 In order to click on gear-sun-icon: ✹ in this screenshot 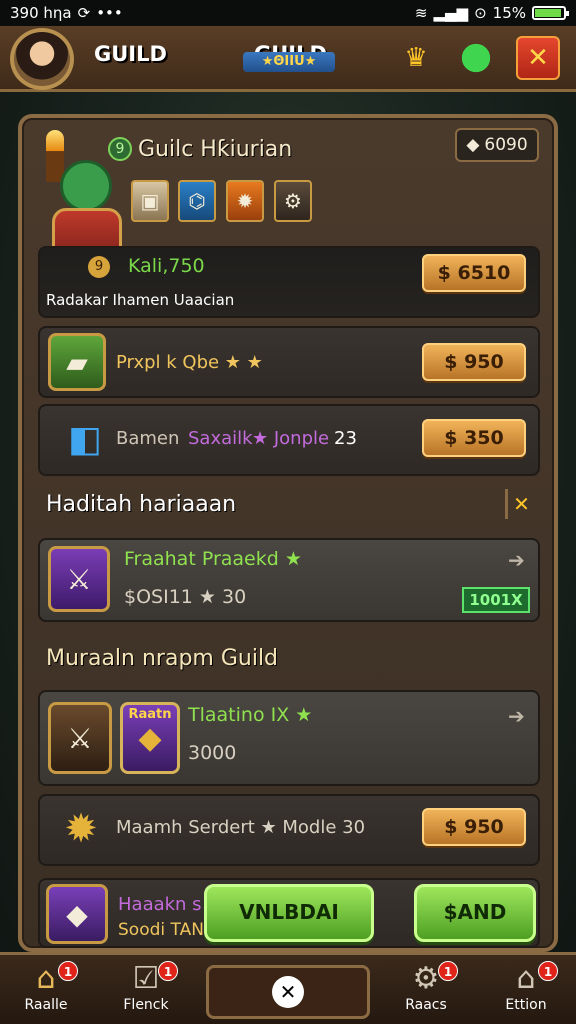, I will do `click(81, 829)`.